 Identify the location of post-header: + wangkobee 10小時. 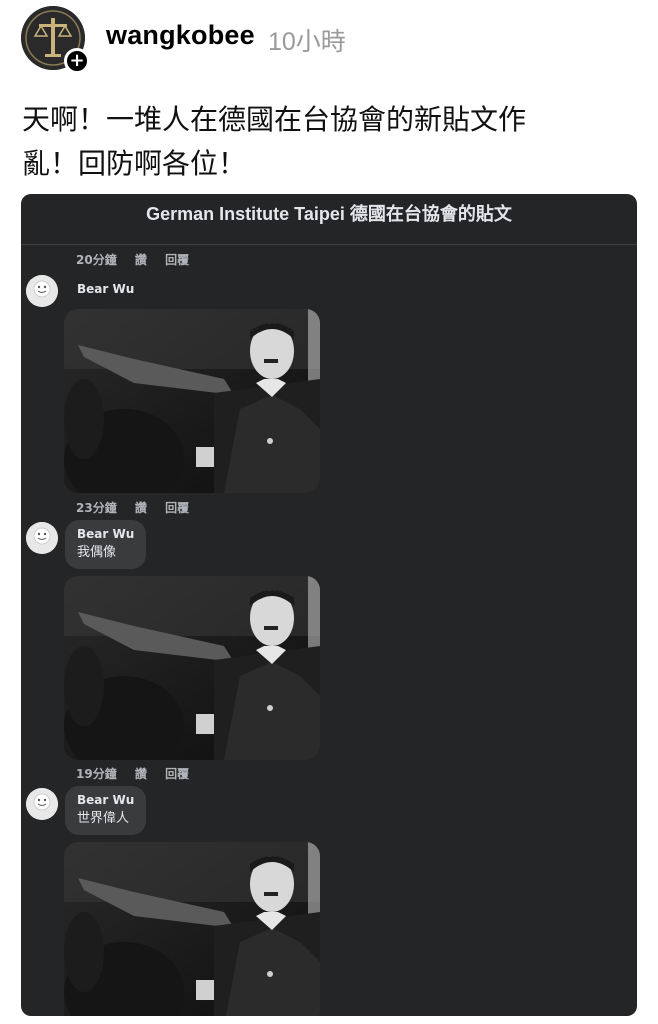
(329, 40).